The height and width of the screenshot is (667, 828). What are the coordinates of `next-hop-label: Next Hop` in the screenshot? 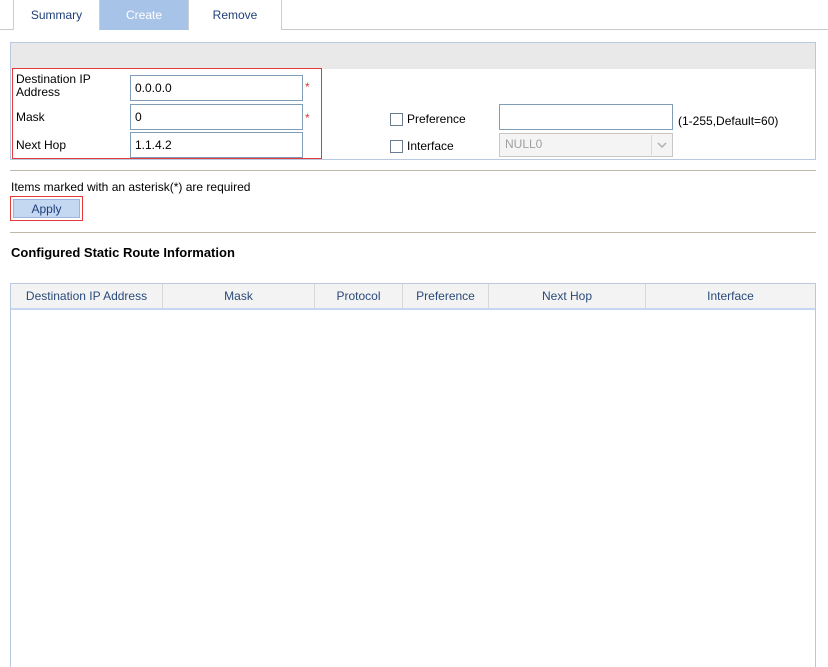 It's located at (41, 145).